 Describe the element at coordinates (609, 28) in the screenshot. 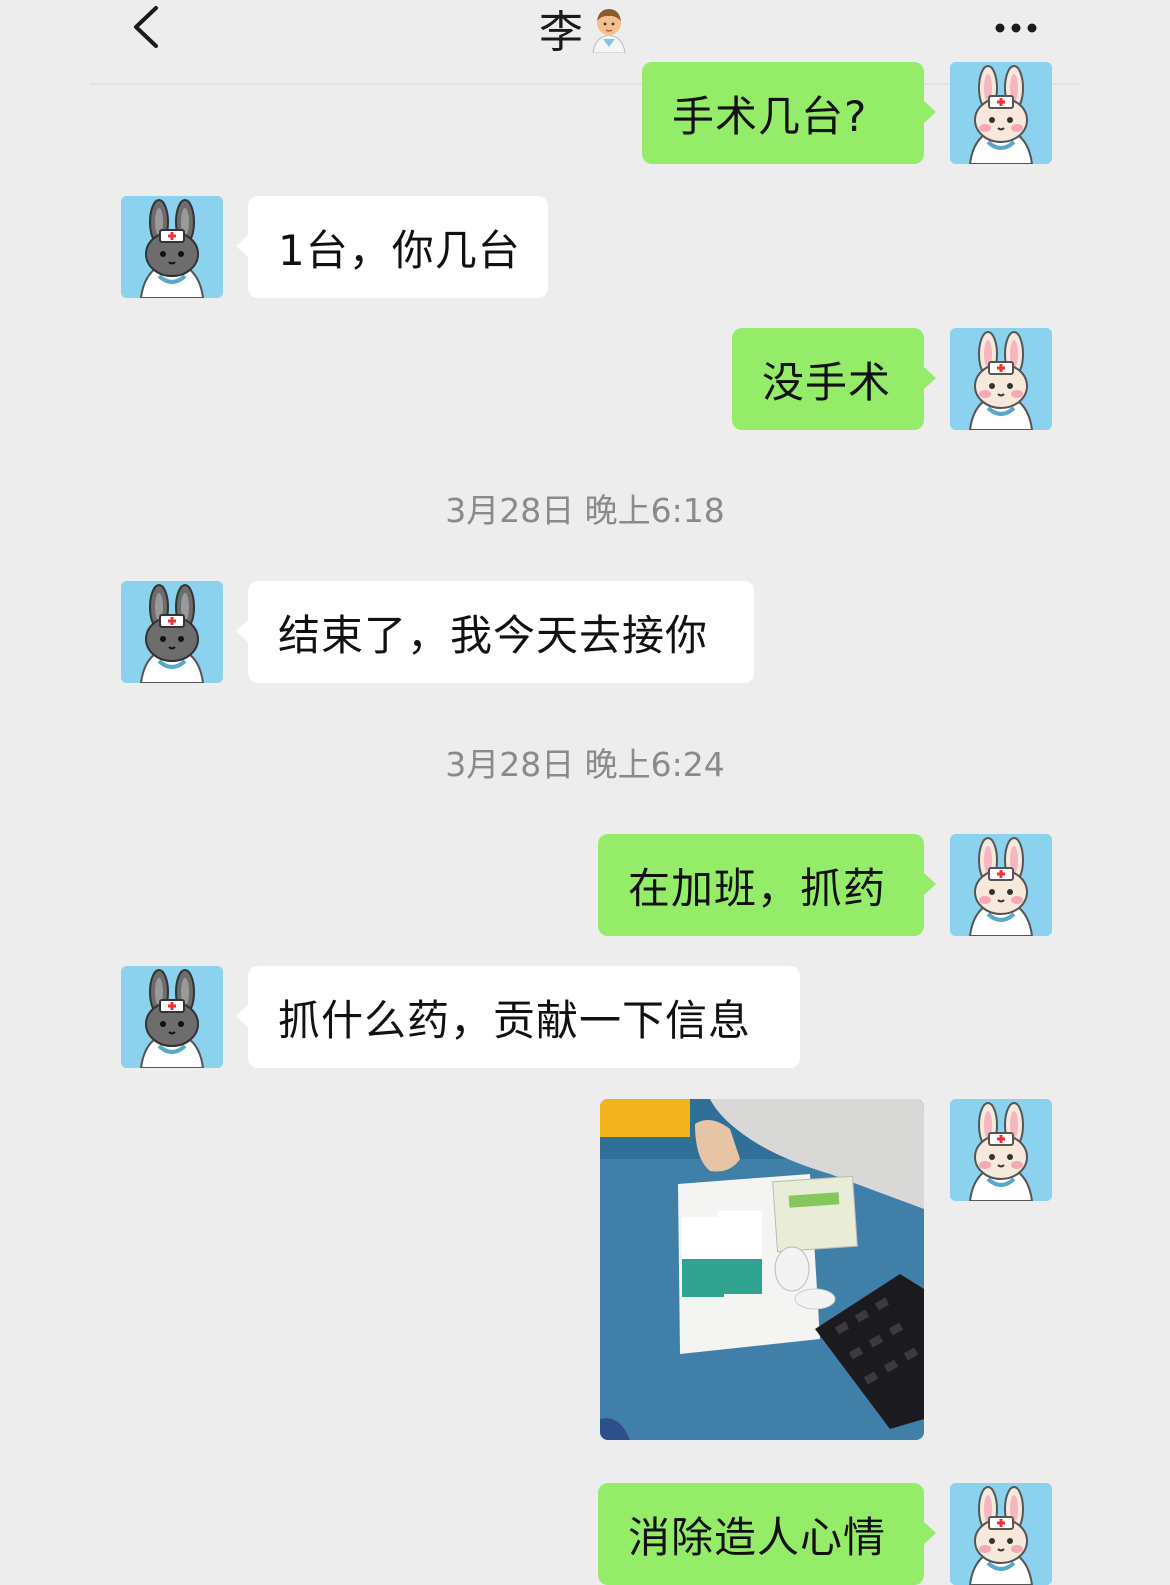

I see `doctor-emoji-icon` at that location.